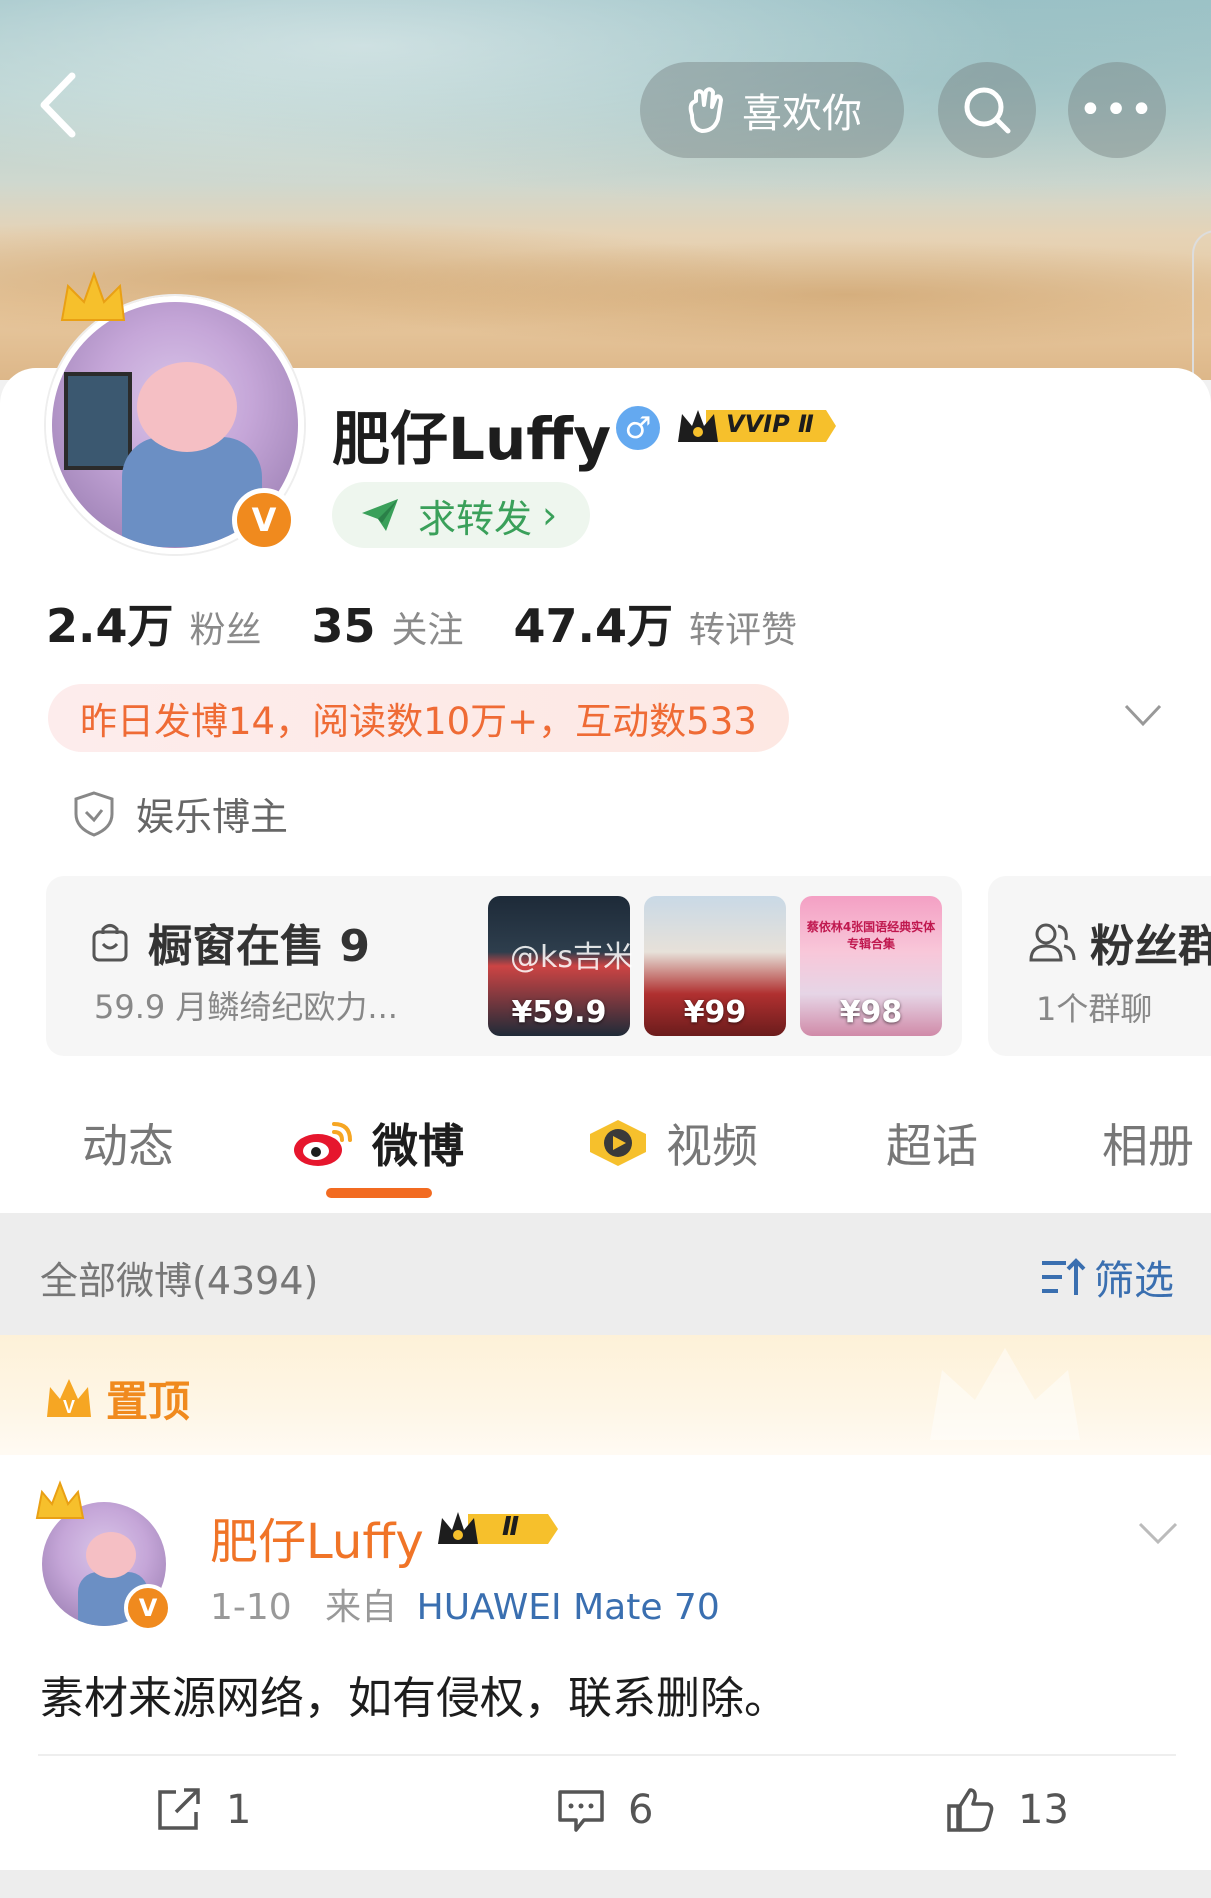 This screenshot has height=1898, width=1211. I want to click on vip-level: Ⅱ, so click(511, 1527).